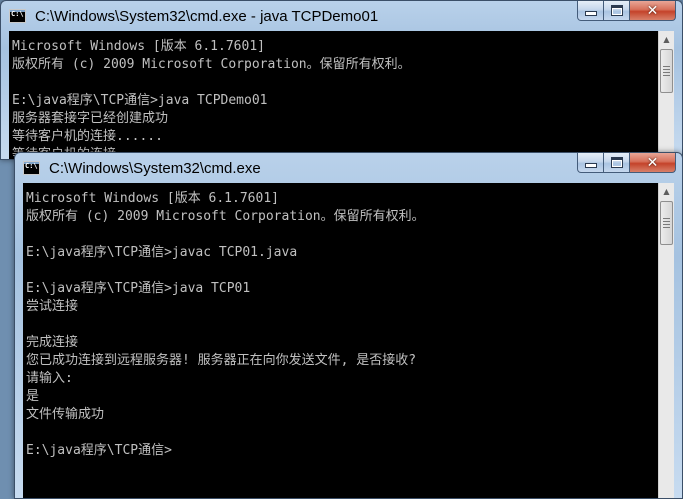  What do you see at coordinates (52, 306) in the screenshot?
I see `console-line: 尝试连接` at bounding box center [52, 306].